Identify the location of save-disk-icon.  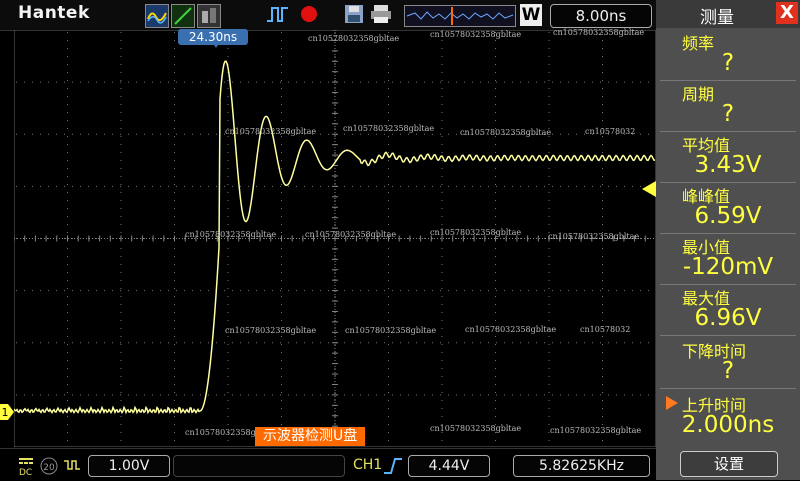
(354, 16).